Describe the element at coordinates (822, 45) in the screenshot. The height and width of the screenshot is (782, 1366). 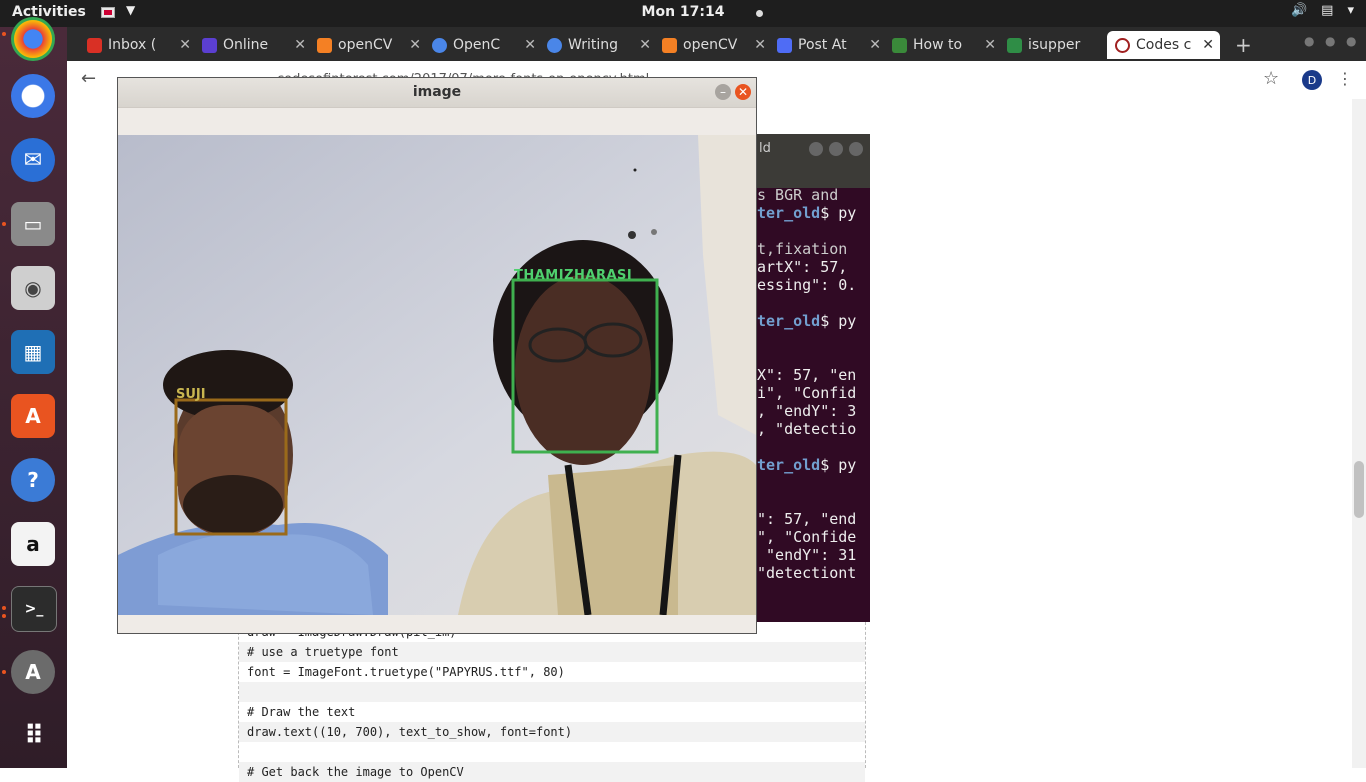
I see `tab-label: Post At` at that location.